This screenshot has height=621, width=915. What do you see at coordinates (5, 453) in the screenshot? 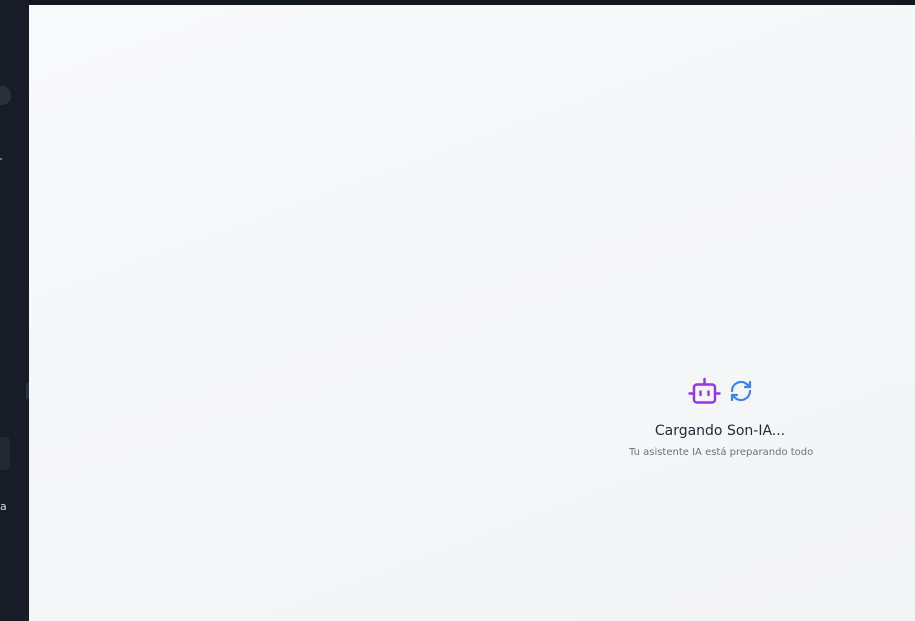
I see `sidebar-item` at bounding box center [5, 453].